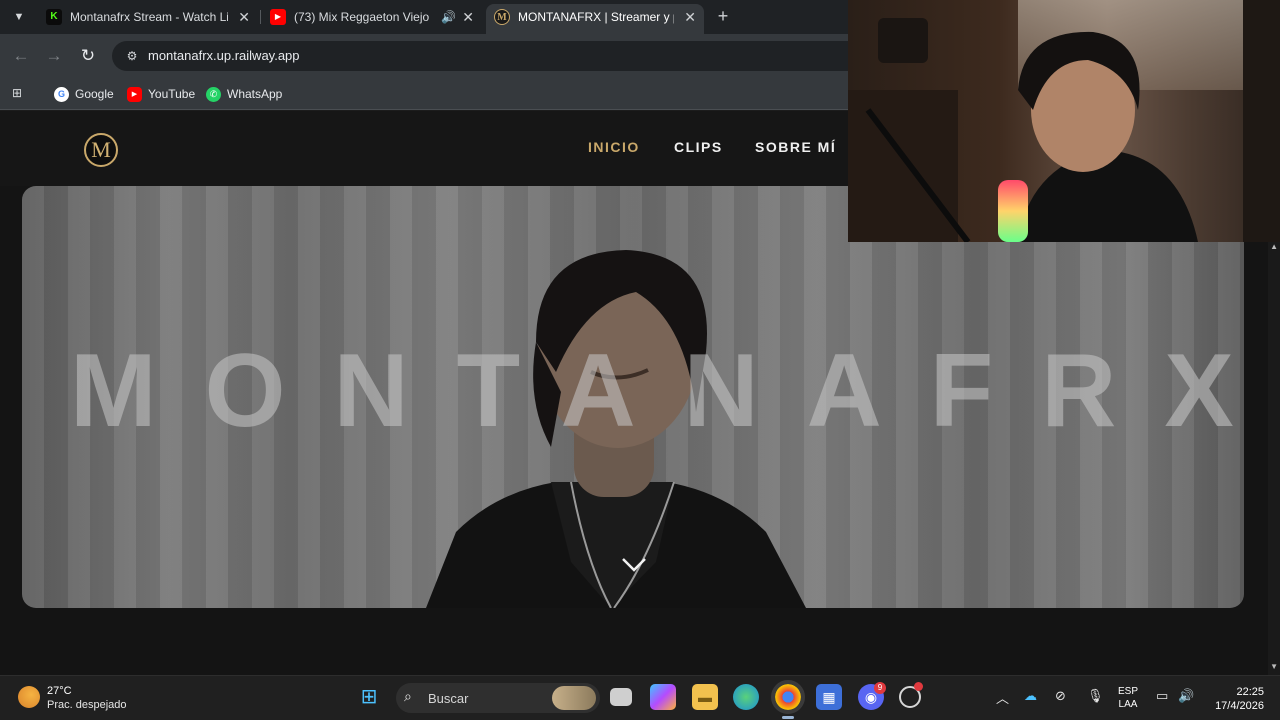  What do you see at coordinates (795, 147) in the screenshot?
I see `nav-sobre-mi: SOBRE MÍ` at bounding box center [795, 147].